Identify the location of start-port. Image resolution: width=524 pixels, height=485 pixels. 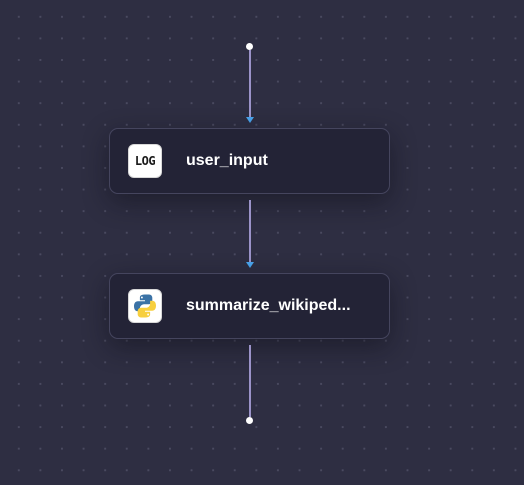
(249, 46).